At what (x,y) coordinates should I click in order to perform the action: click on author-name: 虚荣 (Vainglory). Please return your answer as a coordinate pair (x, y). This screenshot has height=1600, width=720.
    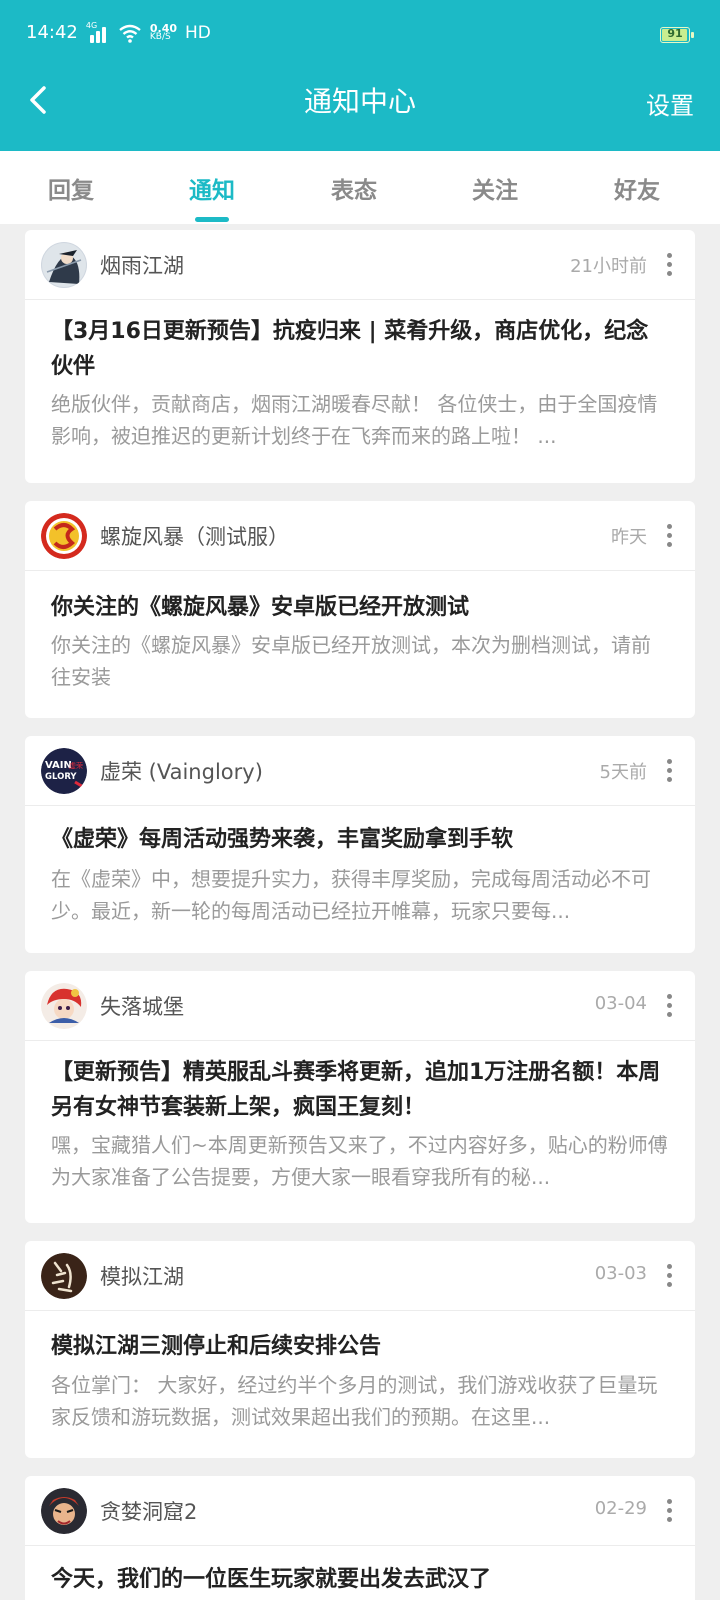
    Looking at the image, I should click on (181, 772).